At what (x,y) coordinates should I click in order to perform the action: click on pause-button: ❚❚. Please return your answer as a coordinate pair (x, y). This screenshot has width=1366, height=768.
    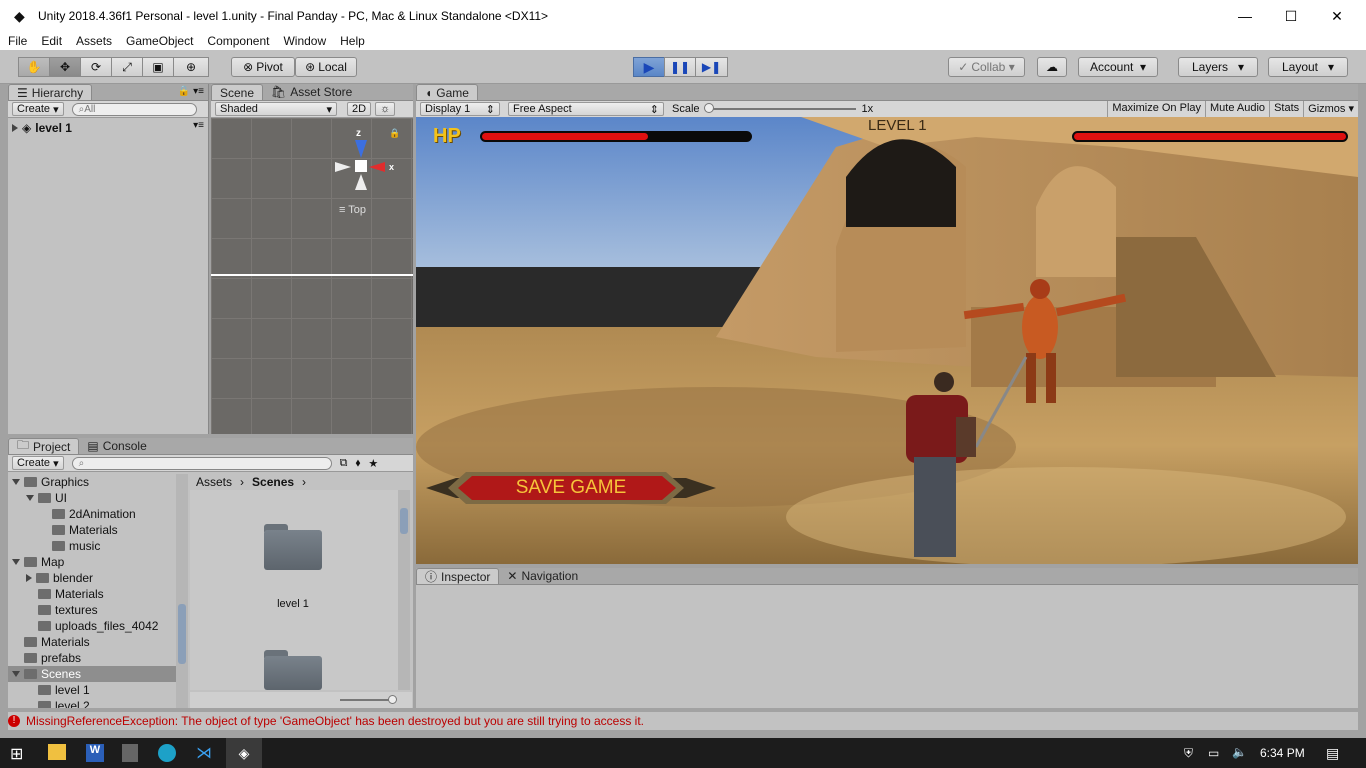
    Looking at the image, I should click on (680, 67).